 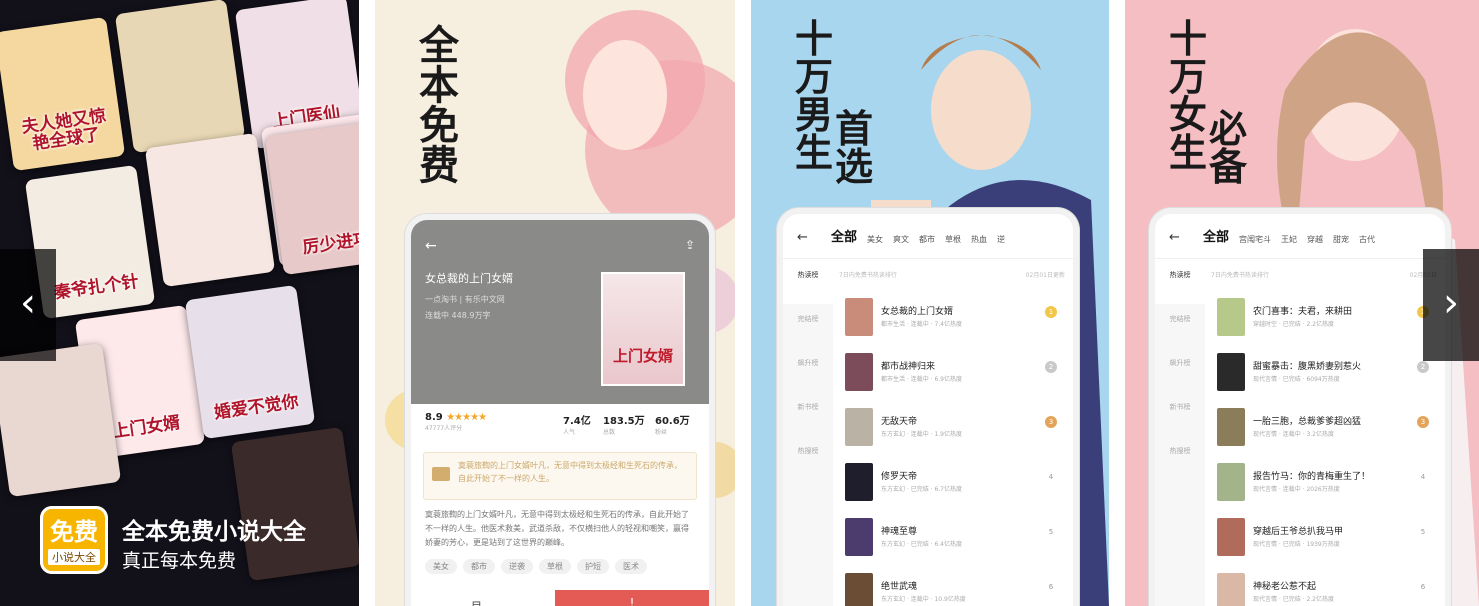 I want to click on list-item: 神秘老公惹不起 现代言情 · 已完结 · 2.2亿热度 6, so click(x=1324, y=586).